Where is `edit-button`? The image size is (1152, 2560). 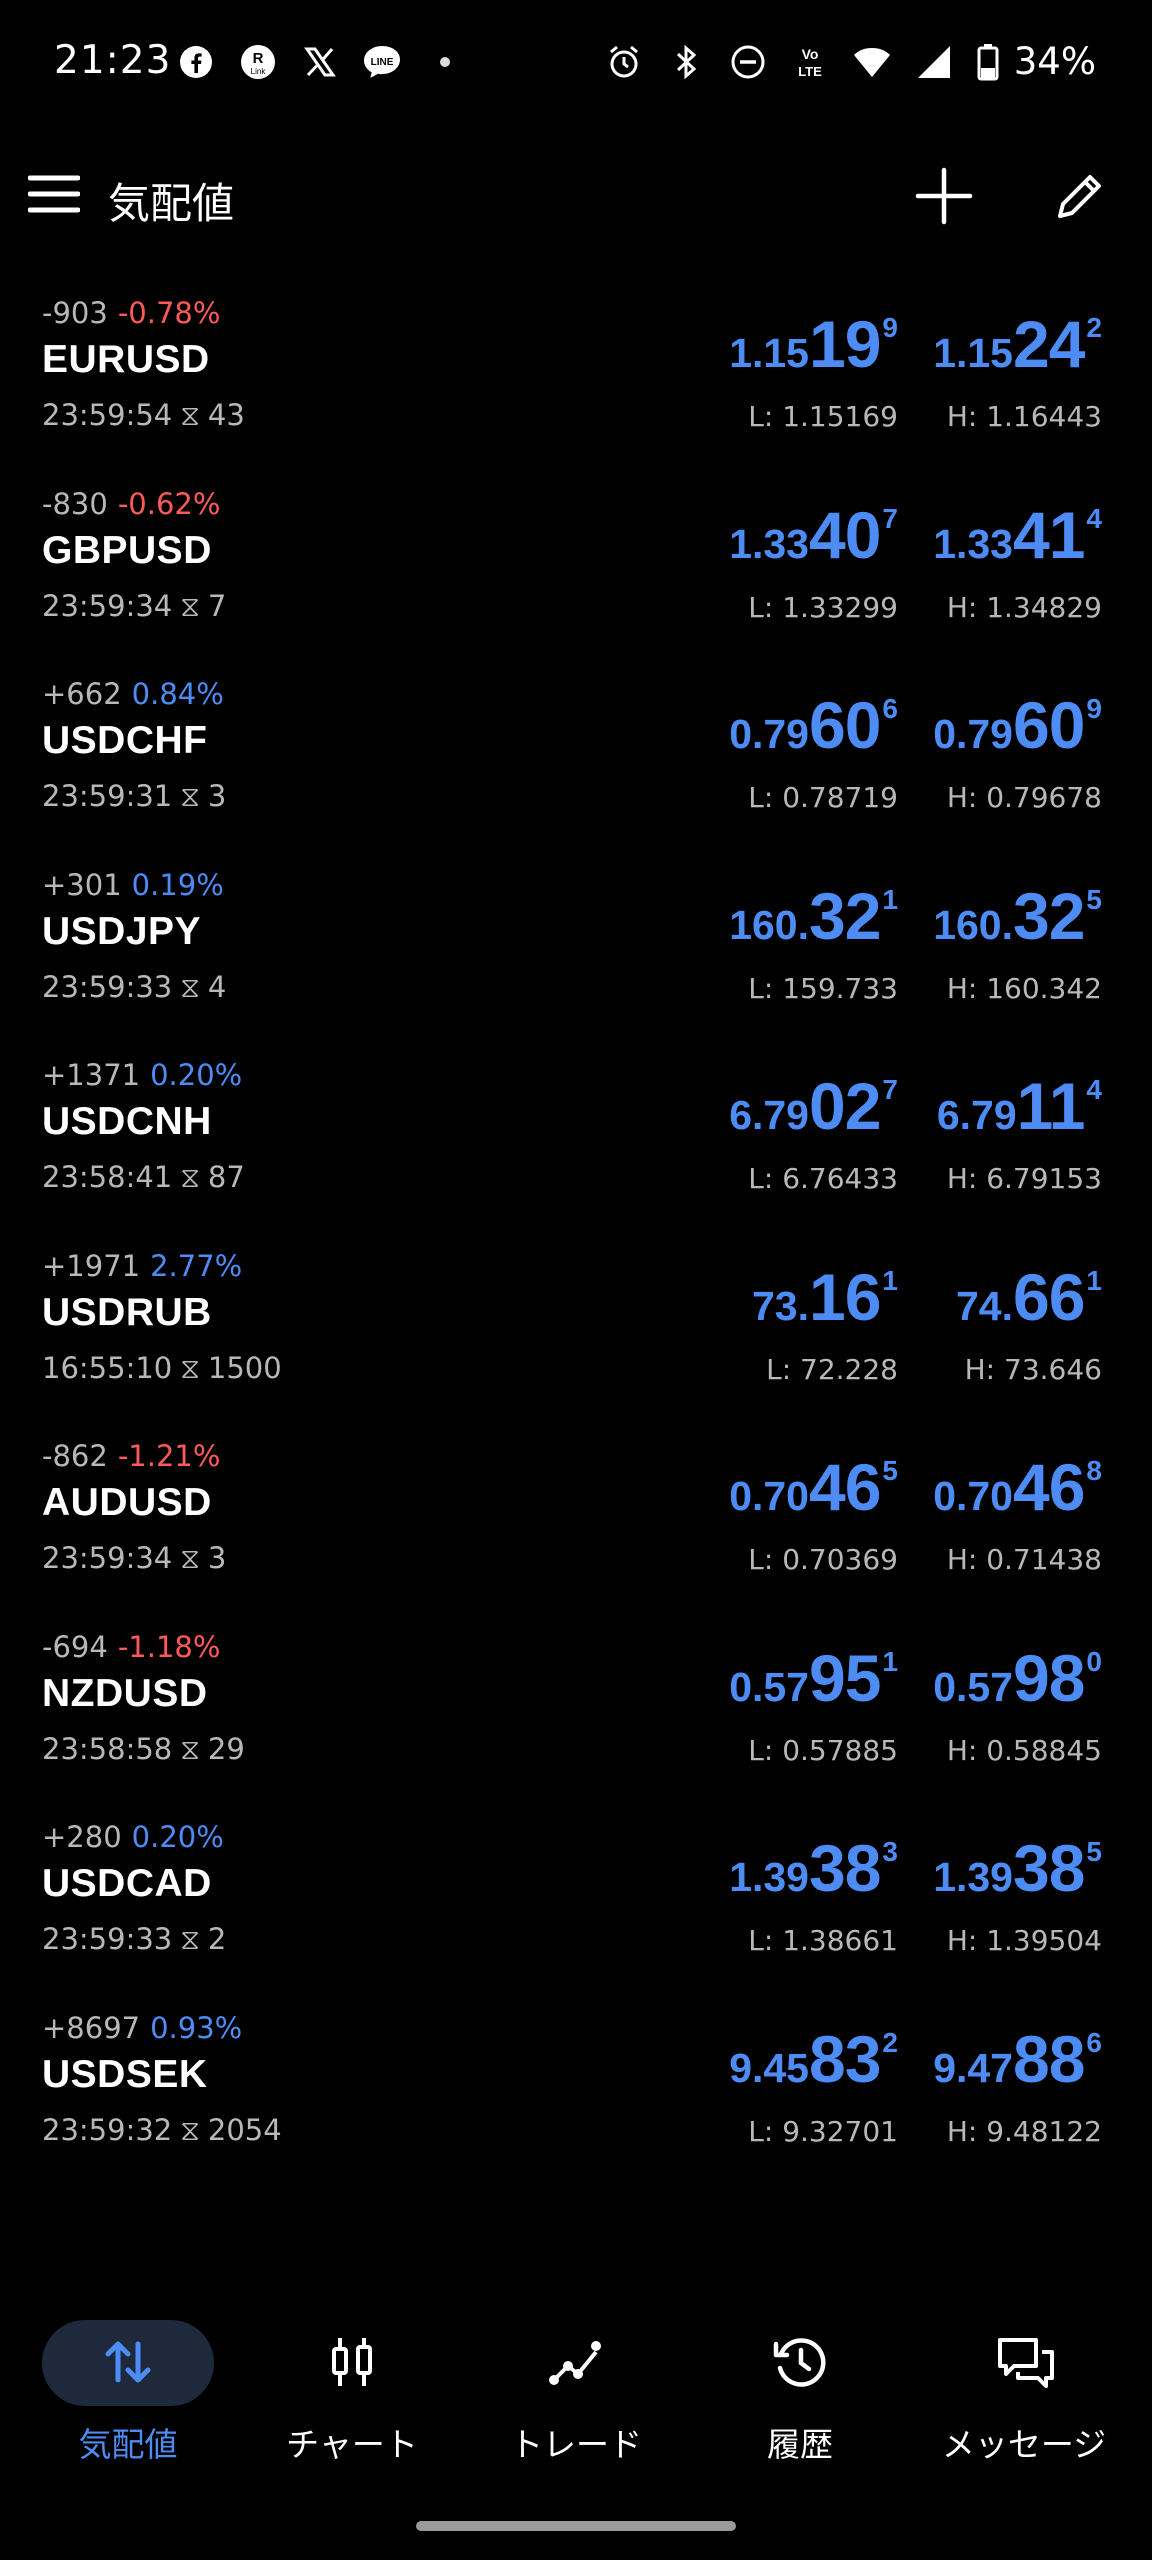 edit-button is located at coordinates (1080, 196).